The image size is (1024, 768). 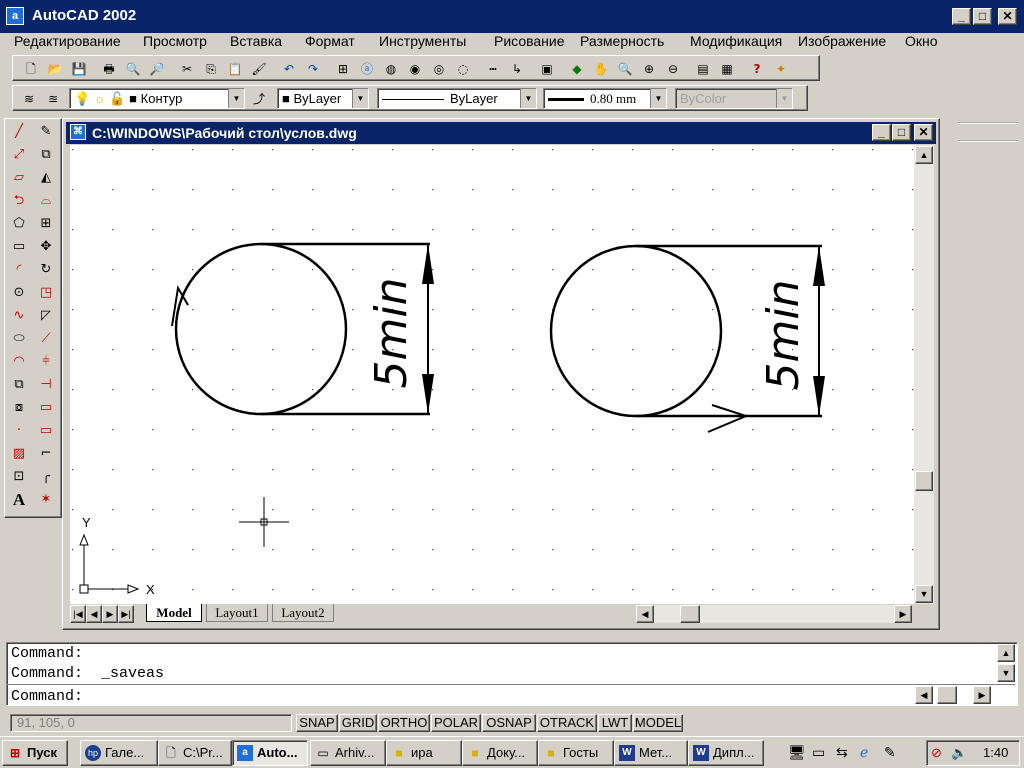 I want to click on open-file-icon: 📂, so click(x=55, y=69).